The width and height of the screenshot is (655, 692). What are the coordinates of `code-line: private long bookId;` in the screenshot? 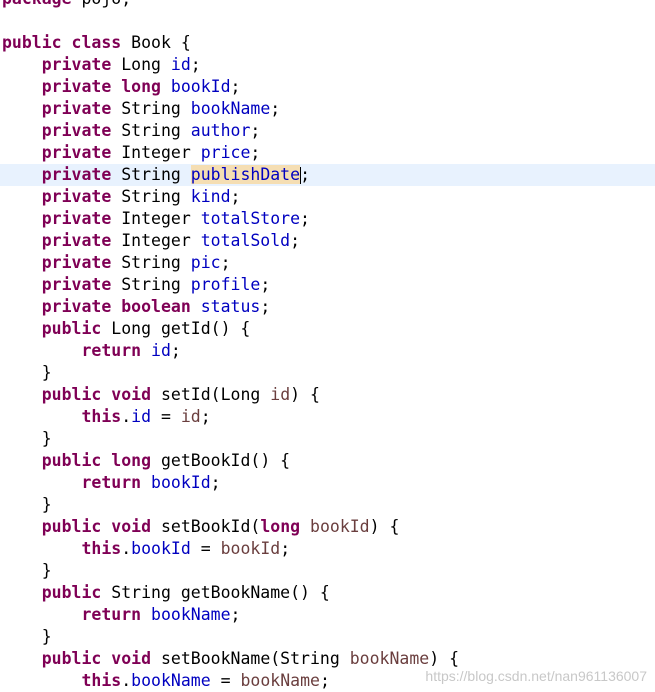 It's located at (327, 87).